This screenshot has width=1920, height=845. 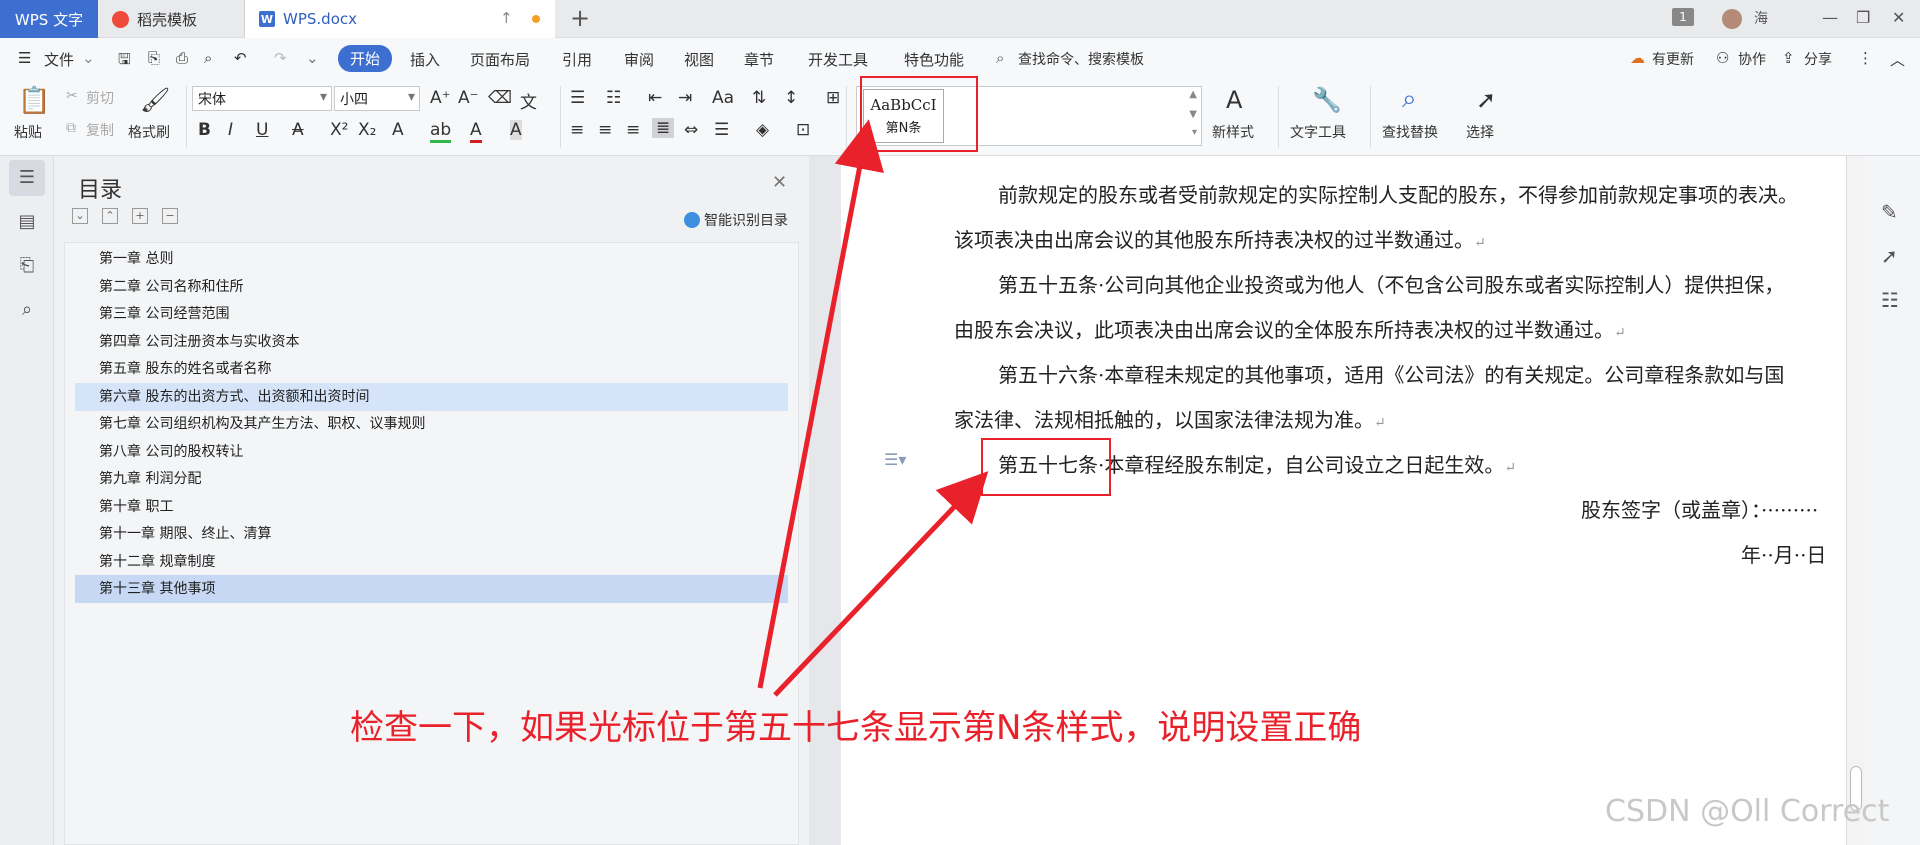 I want to click on watermark: CSDN @Oll Correct, so click(x=1747, y=811).